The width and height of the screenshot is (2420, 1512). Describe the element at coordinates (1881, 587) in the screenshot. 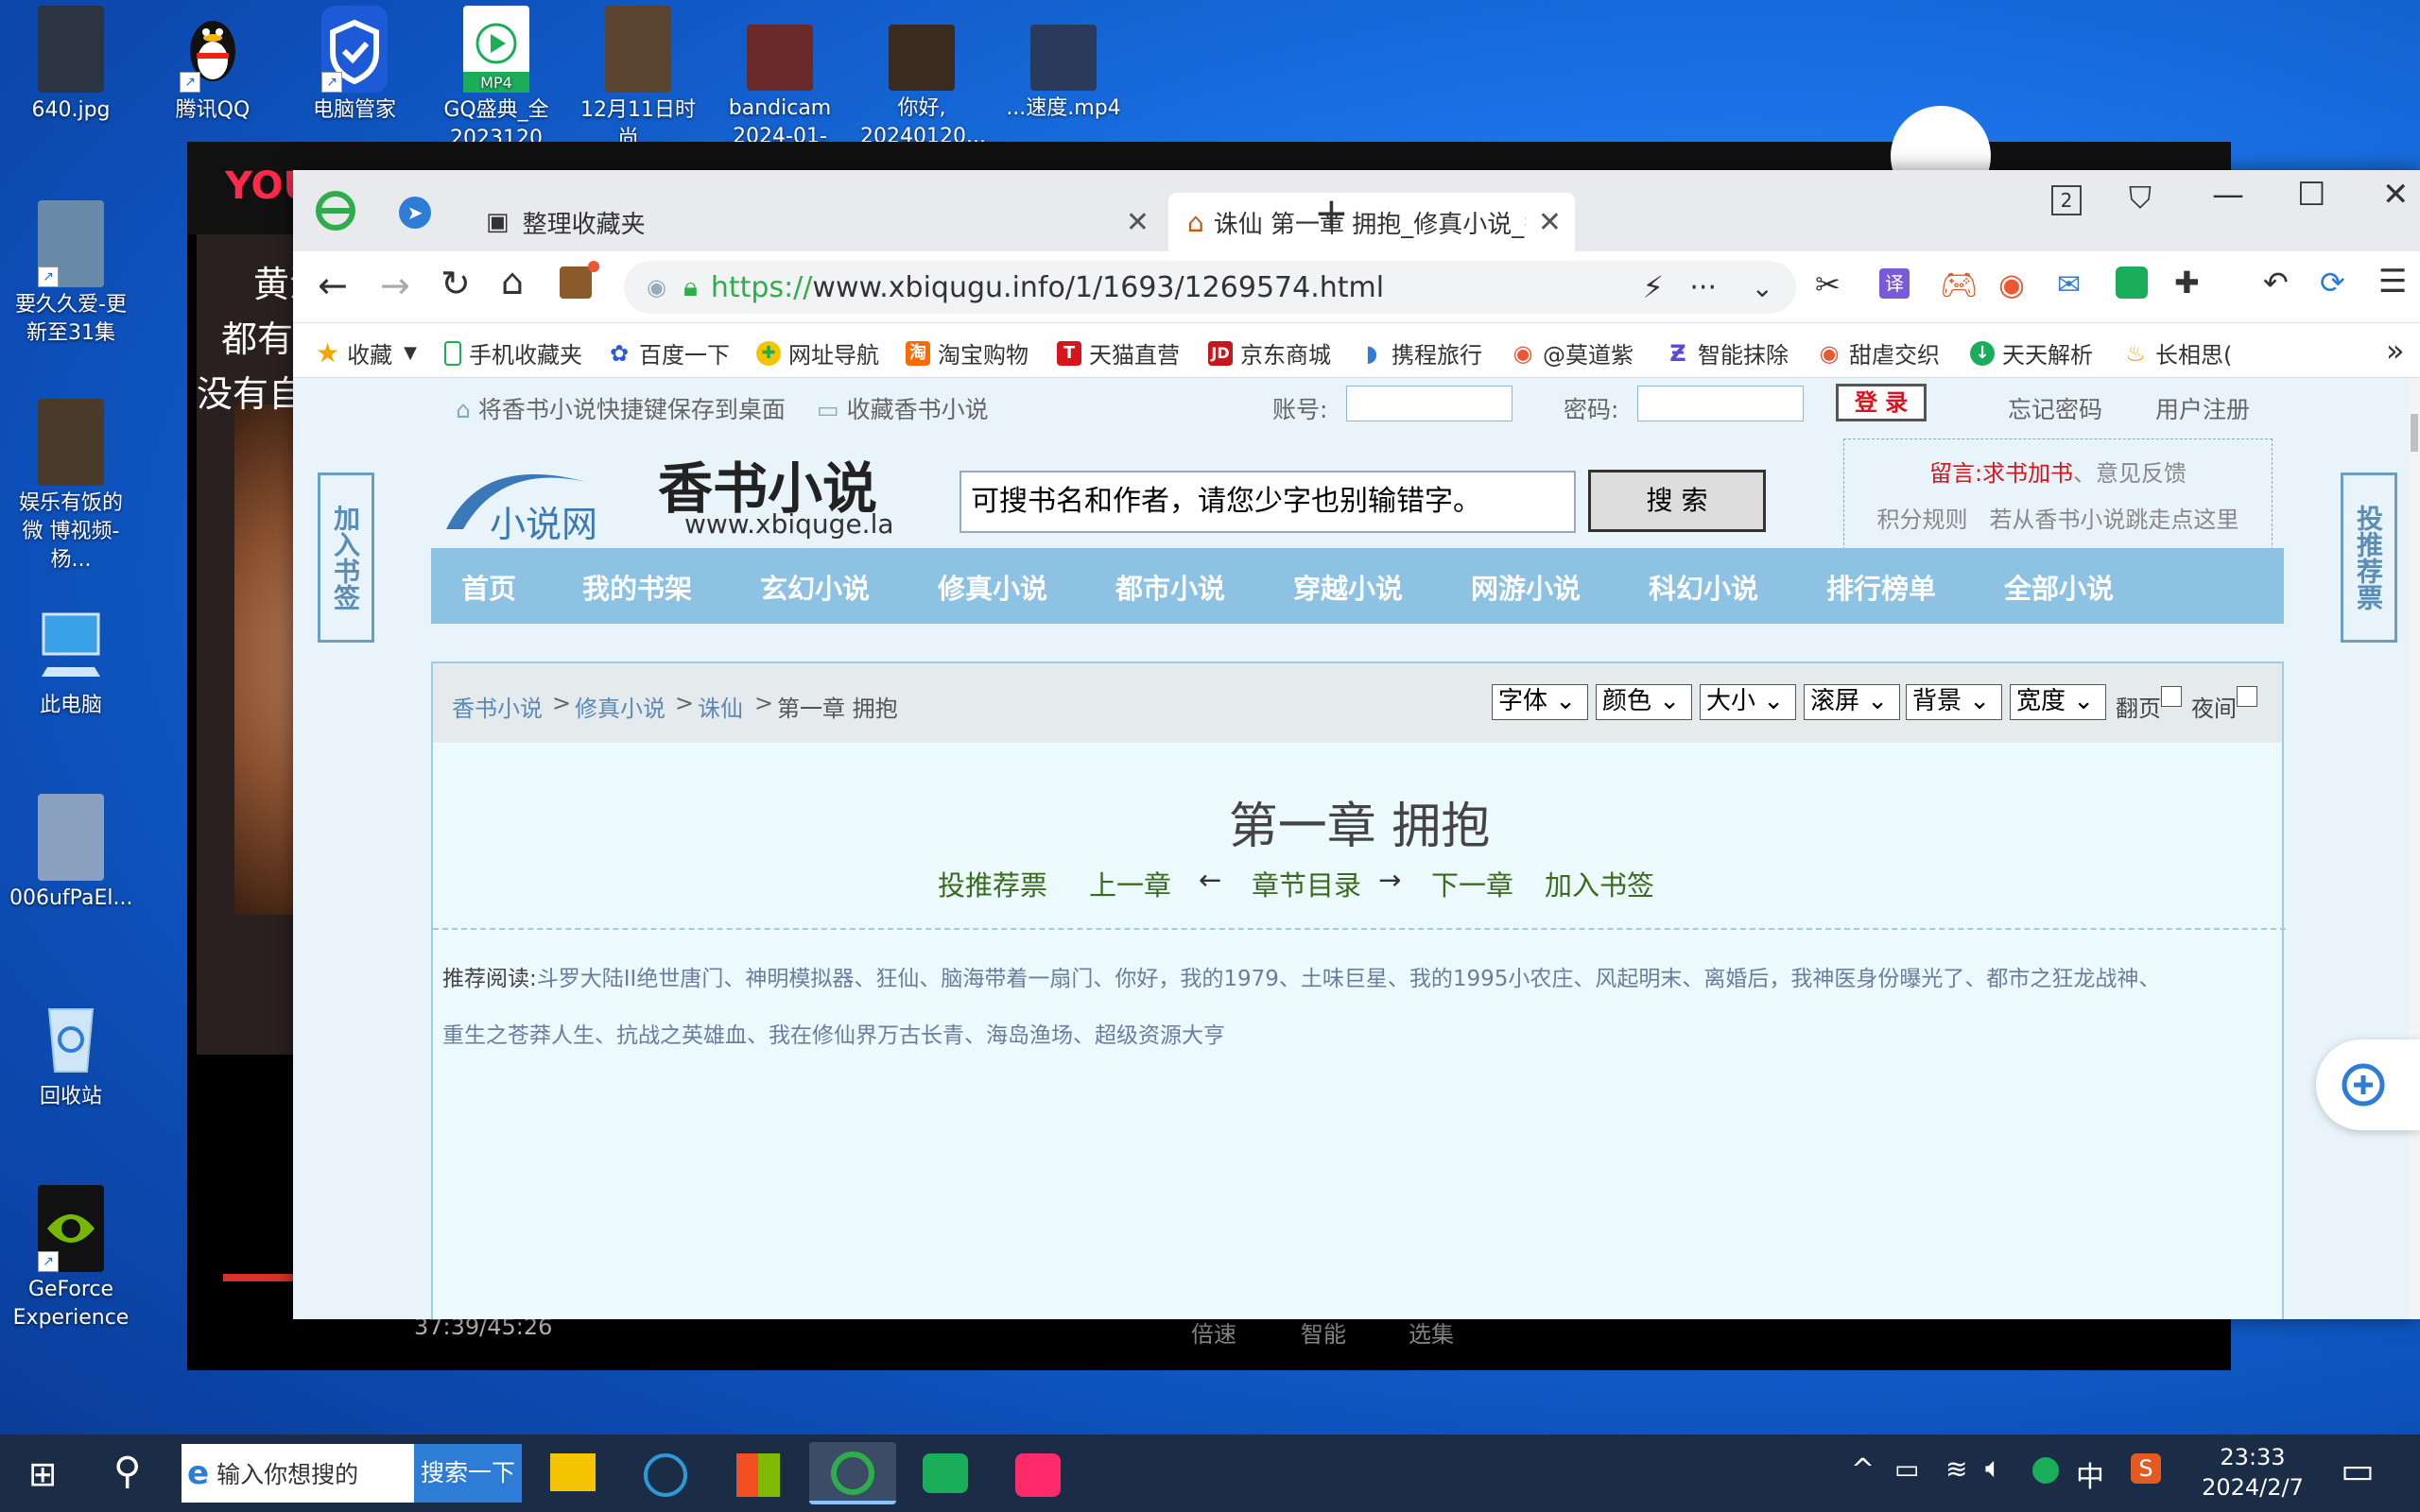

I see `nav-rankings: 排行榜单` at that location.